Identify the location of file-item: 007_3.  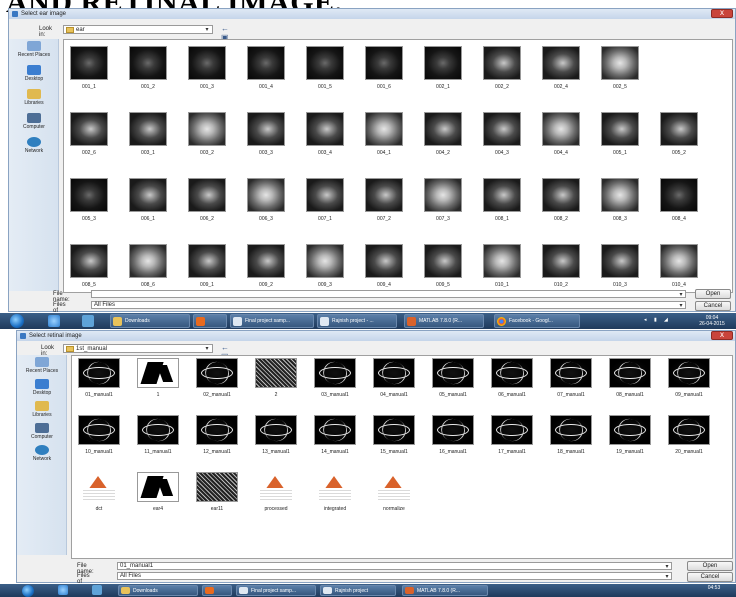
(443, 200).